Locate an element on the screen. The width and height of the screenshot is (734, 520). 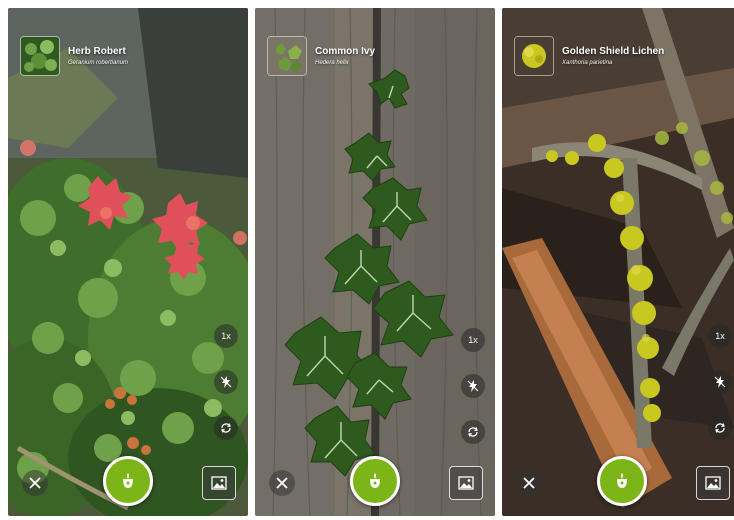
species-common-name: Common Ivy is located at coordinates (345, 51).